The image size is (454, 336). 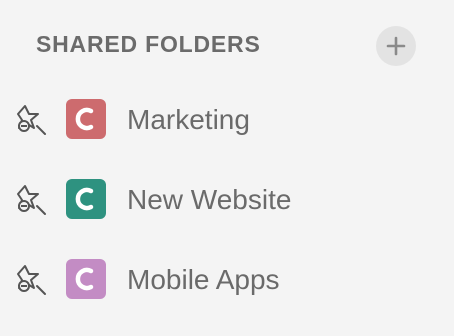 What do you see at coordinates (148, 44) in the screenshot?
I see `section-title: SHARED FOLDERS` at bounding box center [148, 44].